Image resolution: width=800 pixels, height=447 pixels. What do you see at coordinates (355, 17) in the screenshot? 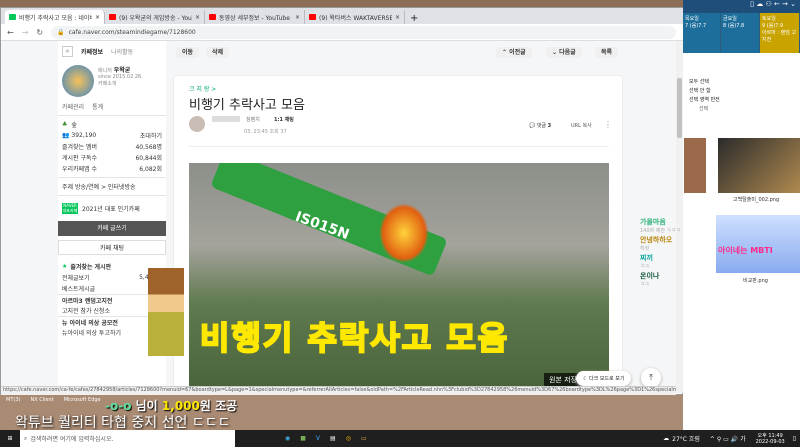
I see `tab-youtube-2: (9) 왁타버스 WAKTAVERSE - YouTube×` at bounding box center [355, 17].